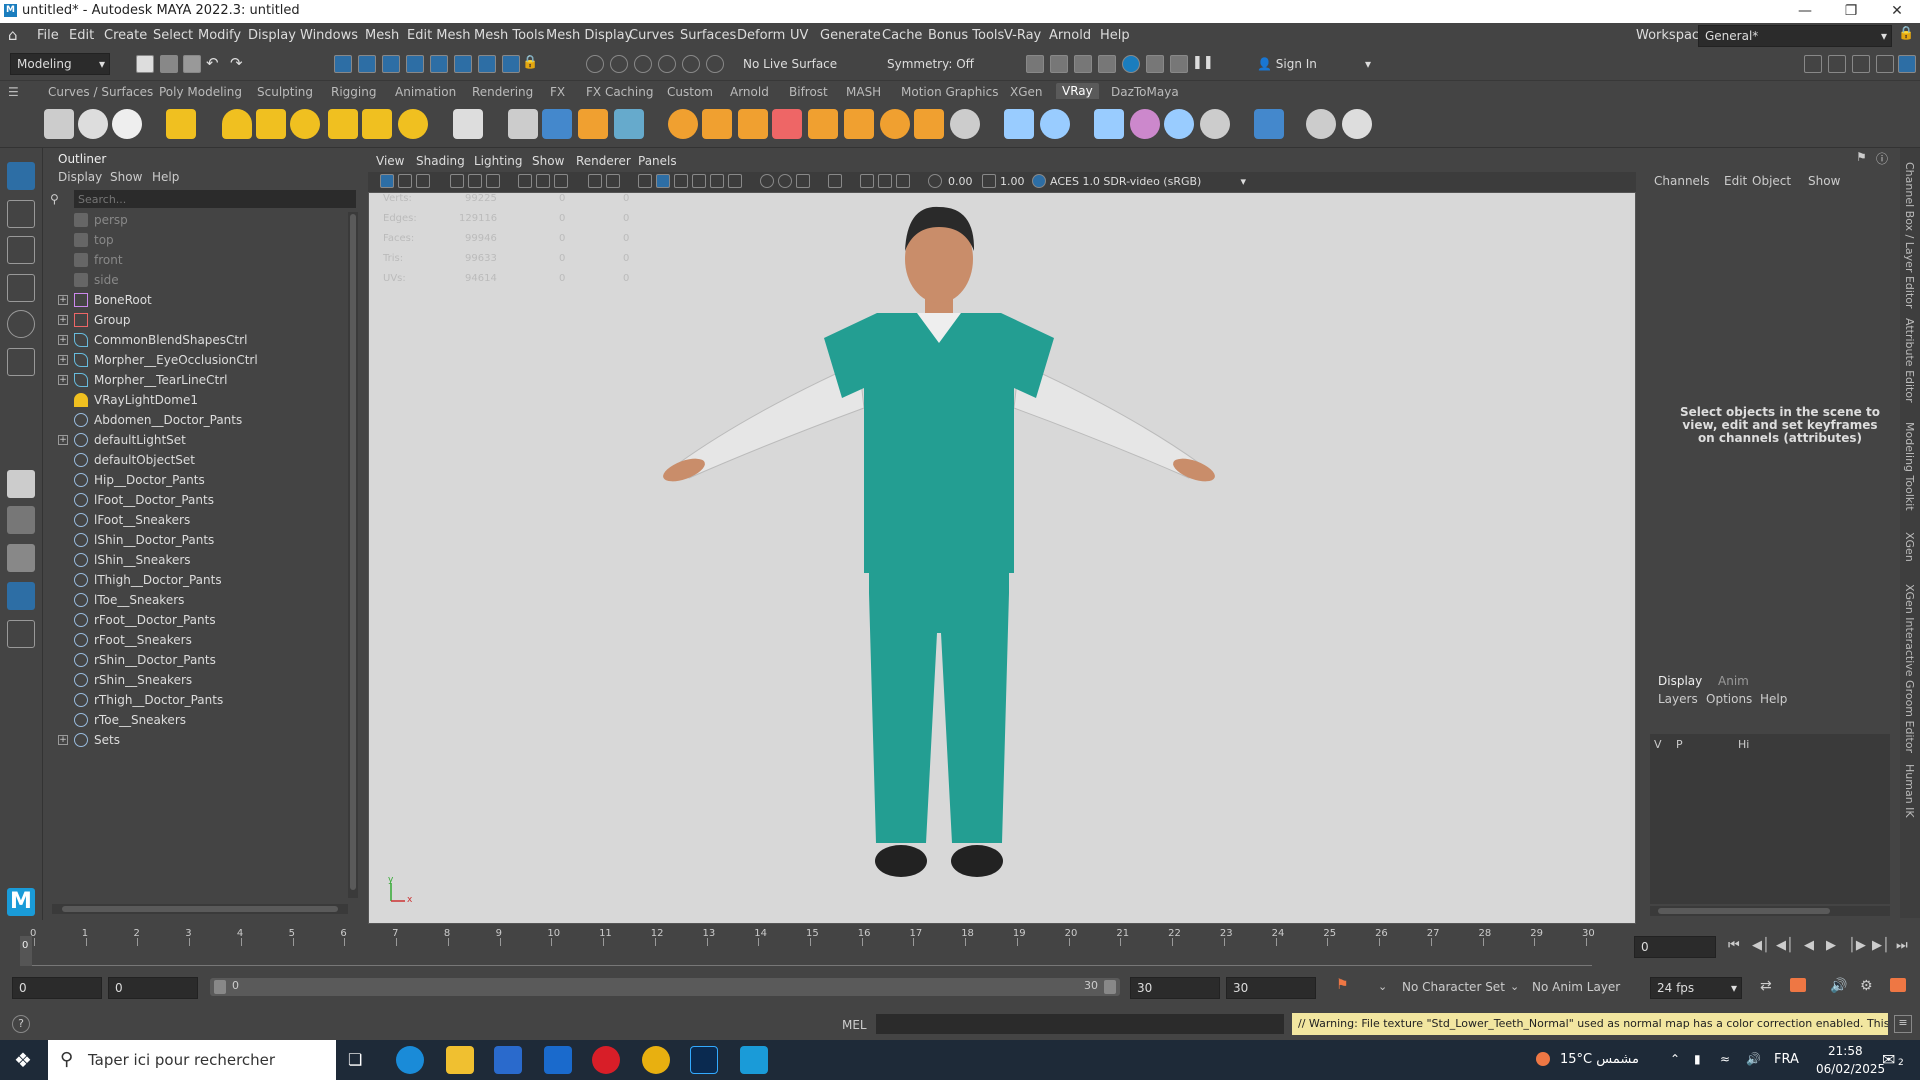  What do you see at coordinates (1909, 360) in the screenshot?
I see `side-tab-attribute-editor: Attribute Editor` at bounding box center [1909, 360].